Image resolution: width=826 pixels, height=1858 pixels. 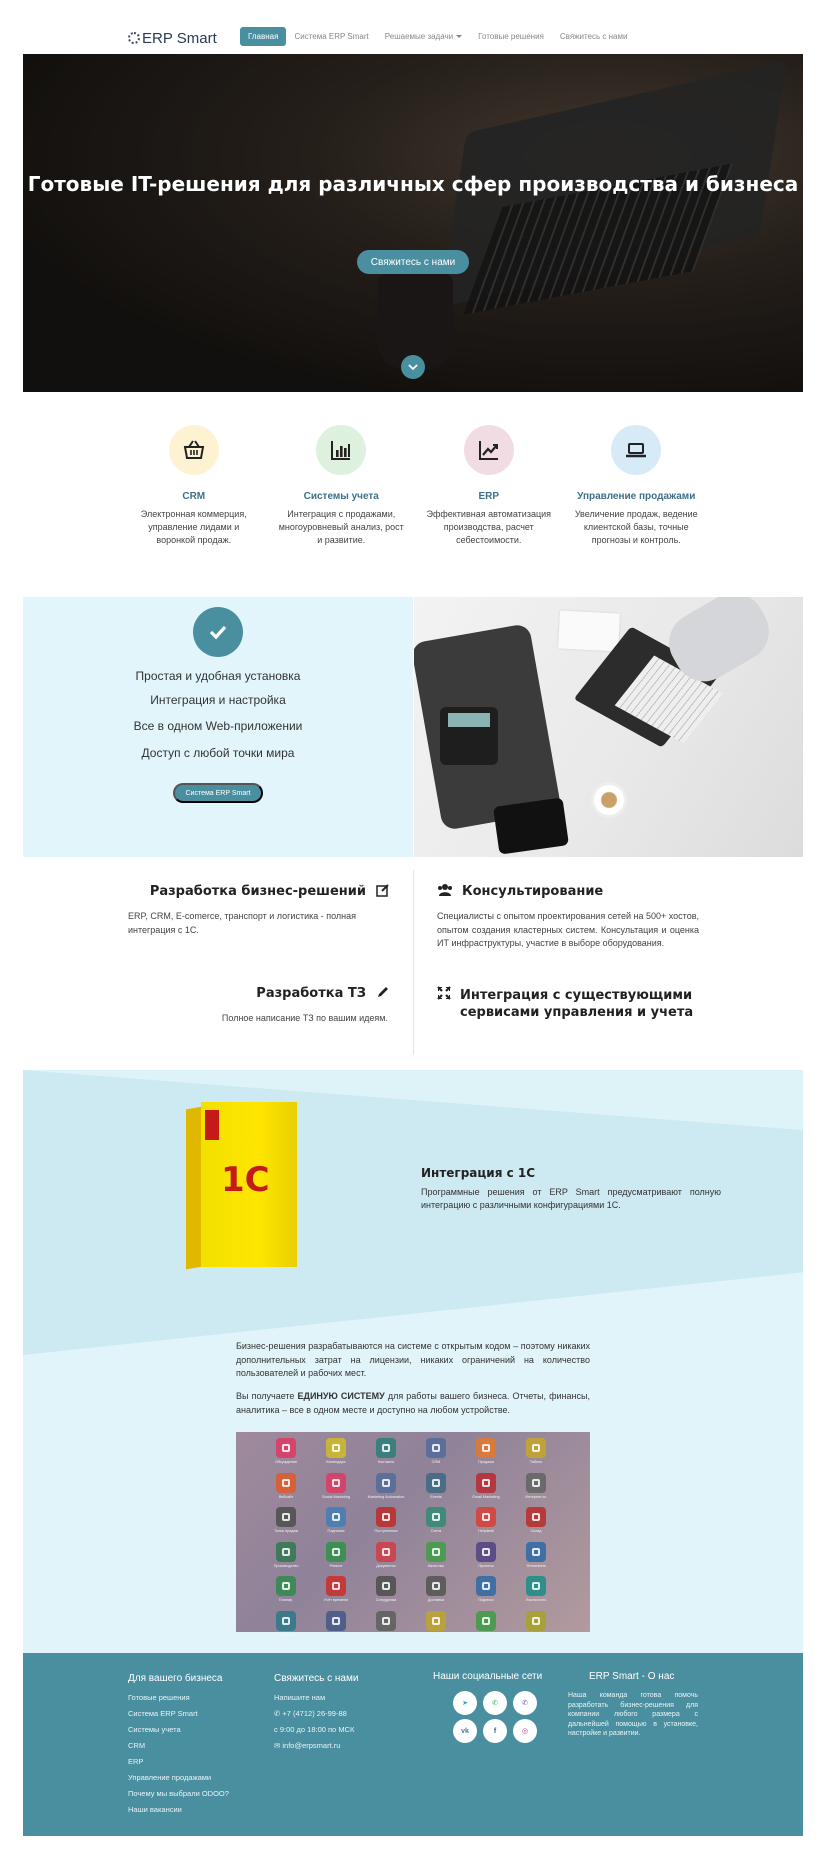 I want to click on nav-link-tasks: Решаемые задачи, so click(x=423, y=36).